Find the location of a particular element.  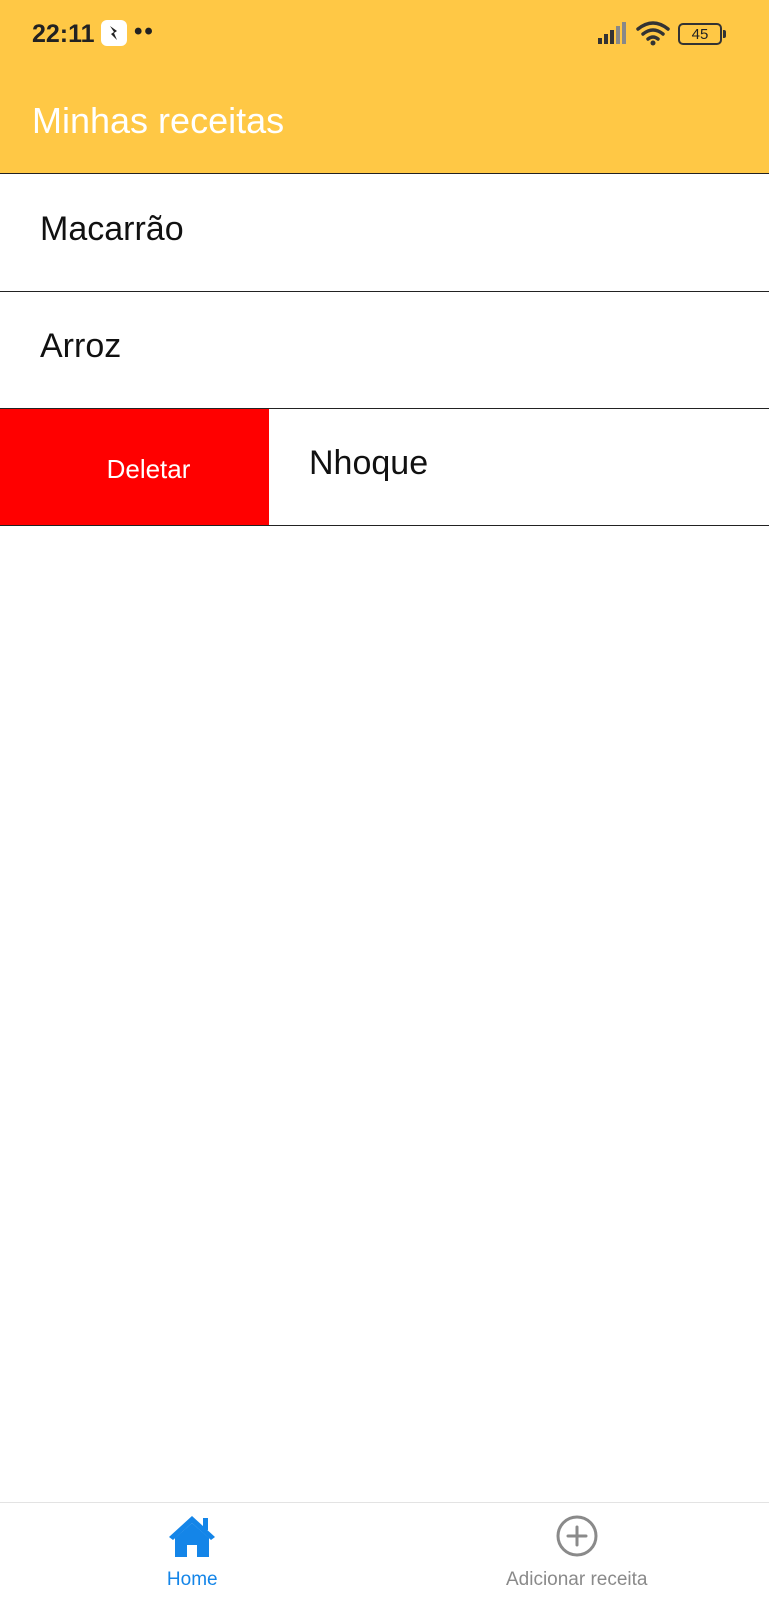

tab-home-label: Home is located at coordinates (192, 1579).